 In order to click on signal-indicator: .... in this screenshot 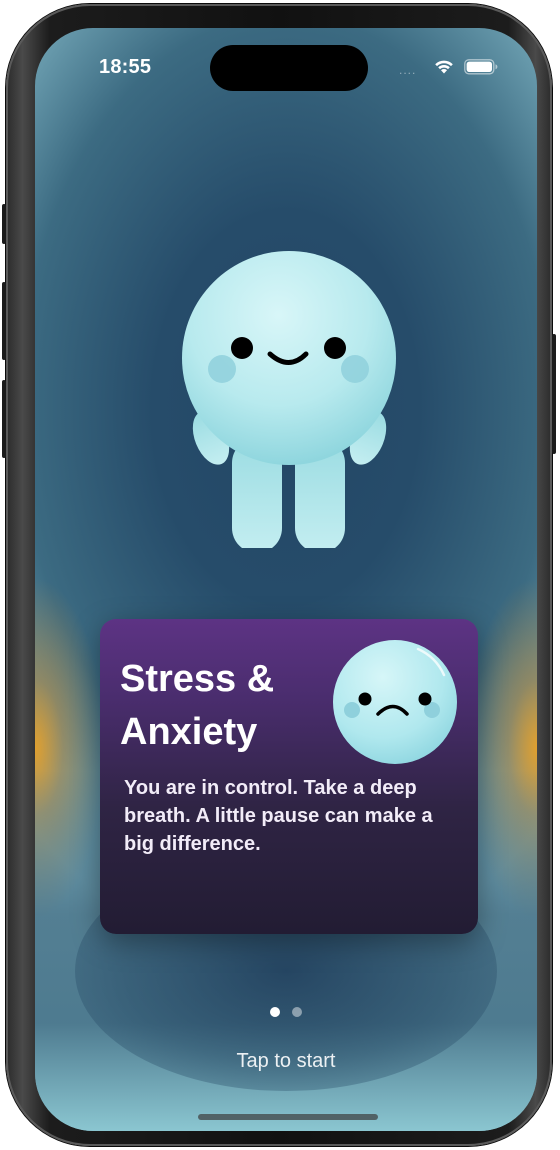, I will do `click(408, 70)`.